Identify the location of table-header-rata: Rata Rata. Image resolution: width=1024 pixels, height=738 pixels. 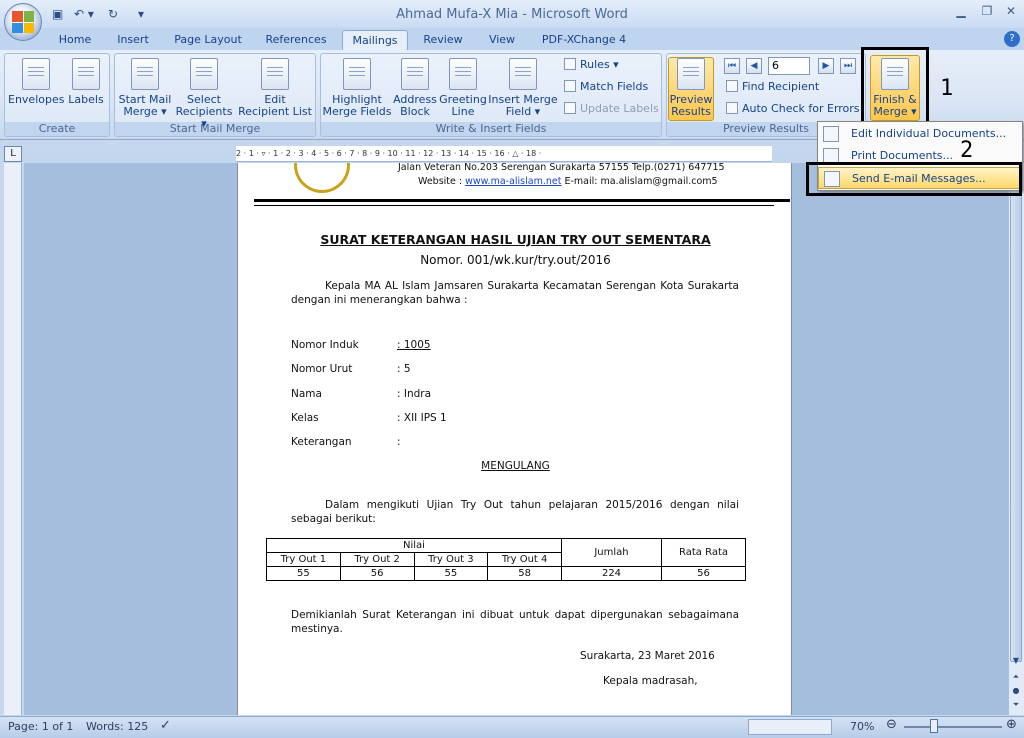
(703, 552).